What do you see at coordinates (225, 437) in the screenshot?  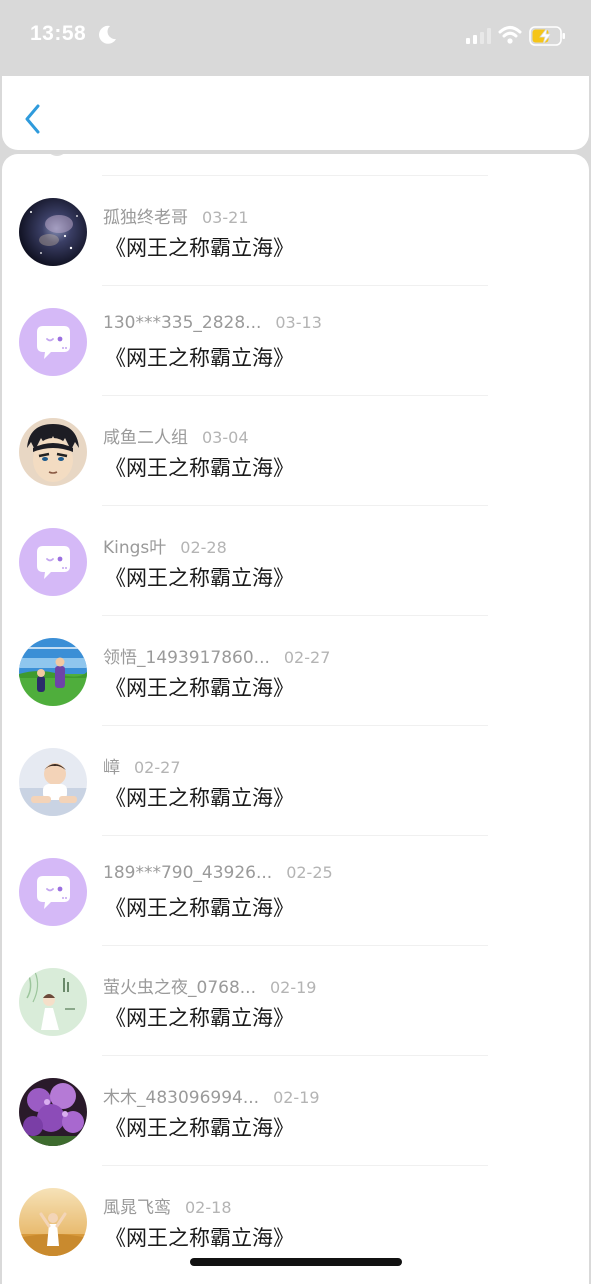 I see `date: 03-04` at bounding box center [225, 437].